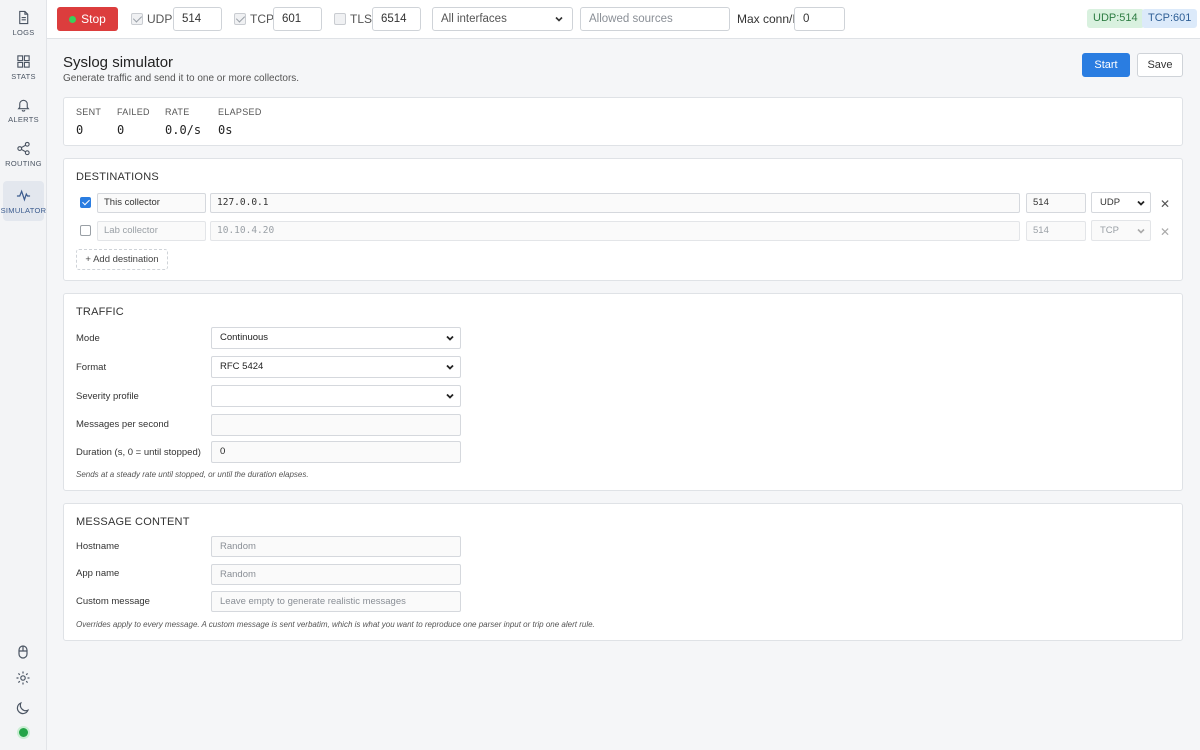  I want to click on protocol-select-value: TCP, so click(1109, 230).